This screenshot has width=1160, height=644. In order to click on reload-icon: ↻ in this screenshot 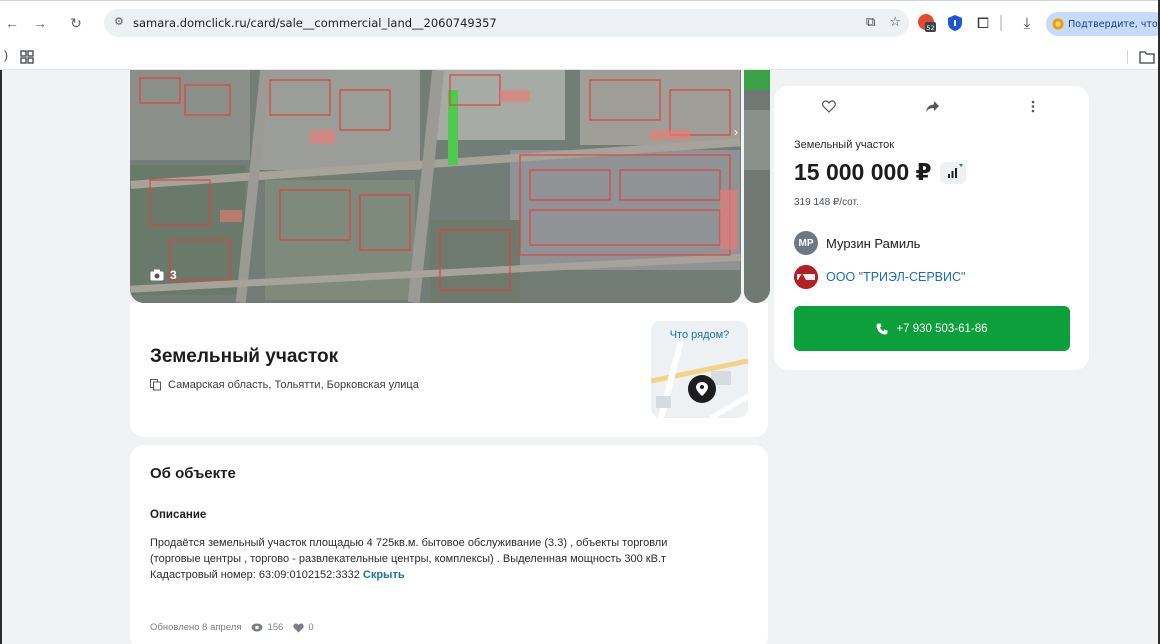, I will do `click(76, 23)`.